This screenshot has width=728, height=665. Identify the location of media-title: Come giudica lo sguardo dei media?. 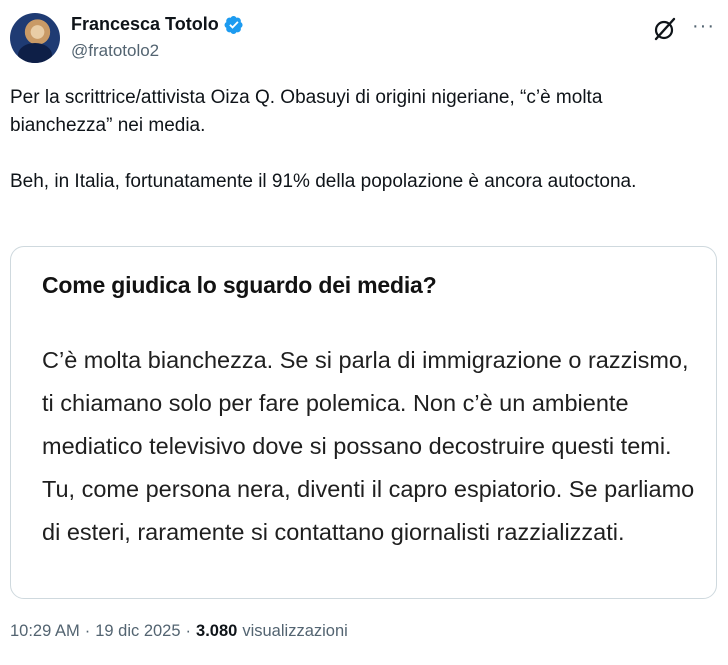
(239, 285).